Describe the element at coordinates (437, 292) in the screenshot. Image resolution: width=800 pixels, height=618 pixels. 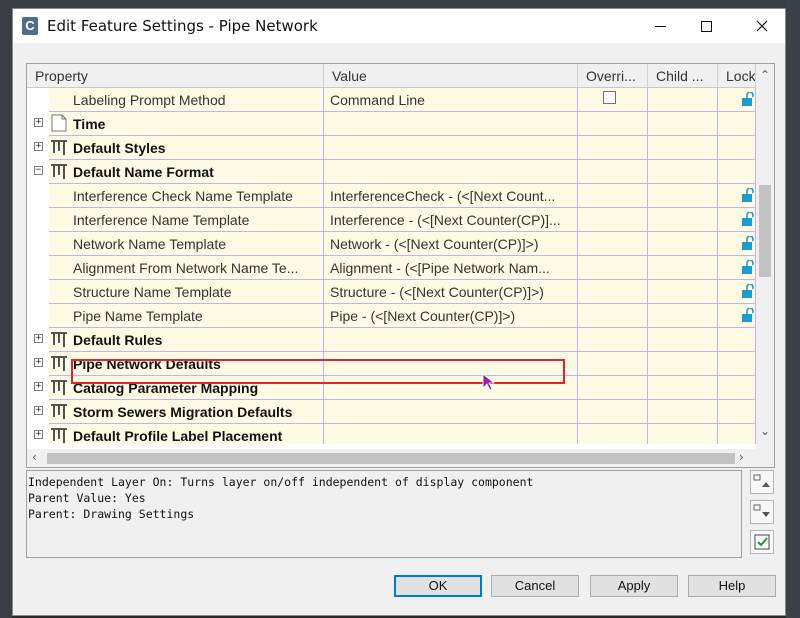
I see `property-value: Structure - (<[Next Counter(CP)]>)` at that location.